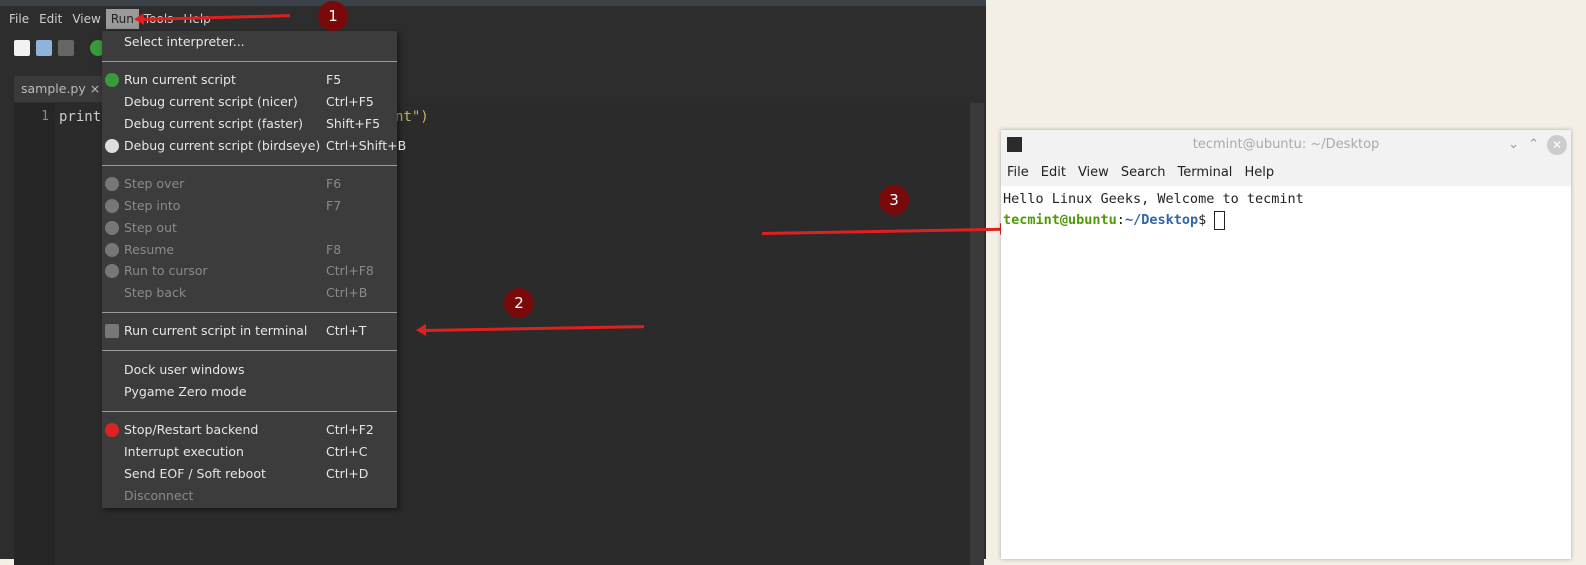  What do you see at coordinates (1286, 220) in the screenshot?
I see `prompt-line: tecmint@ubuntu:~/Desktop$` at bounding box center [1286, 220].